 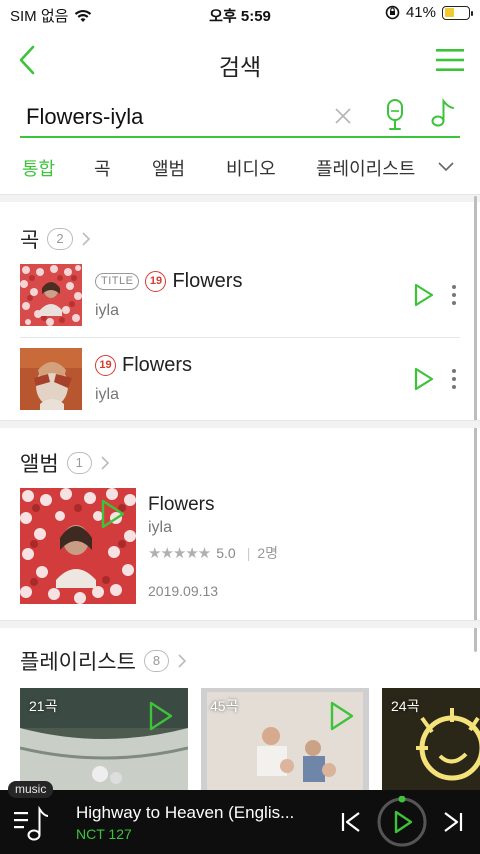 What do you see at coordinates (240, 337) in the screenshot?
I see `row-divider` at bounding box center [240, 337].